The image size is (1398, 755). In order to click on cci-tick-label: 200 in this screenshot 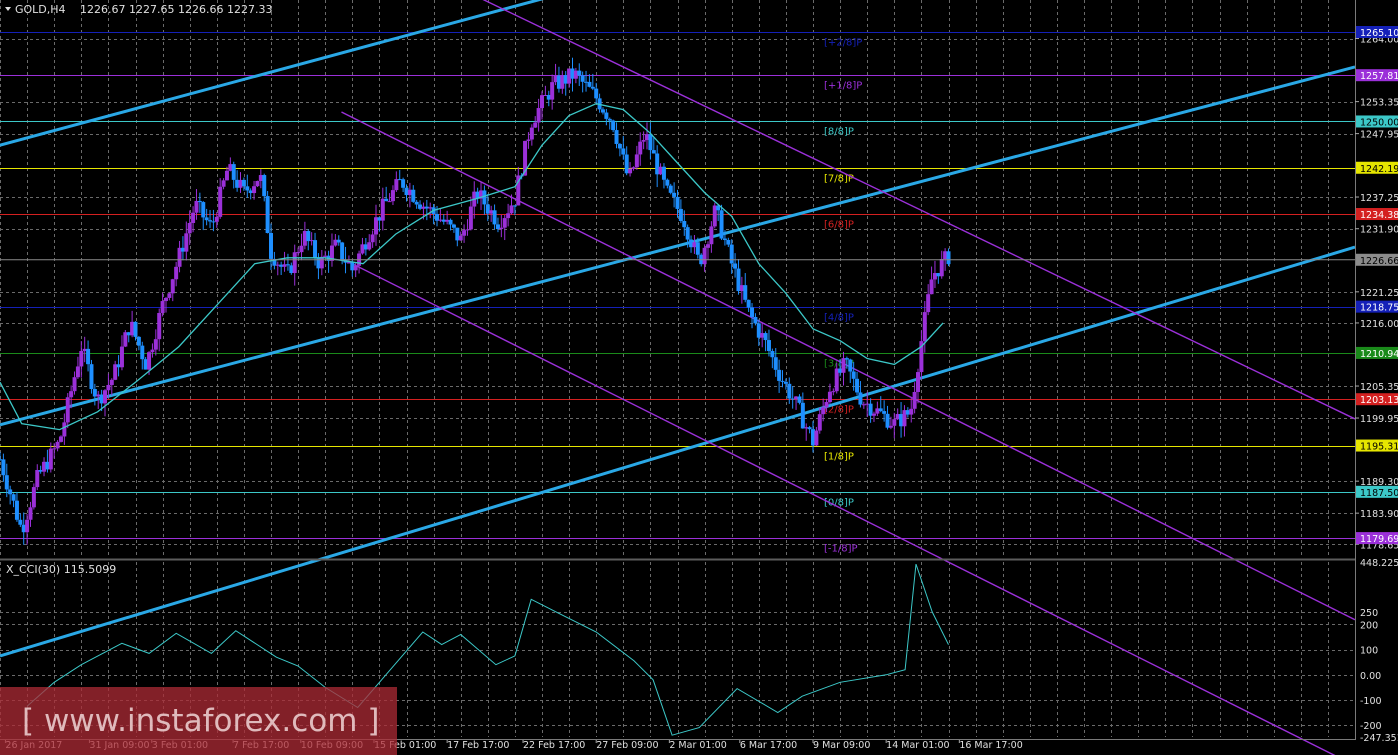, I will do `click(1369, 625)`.